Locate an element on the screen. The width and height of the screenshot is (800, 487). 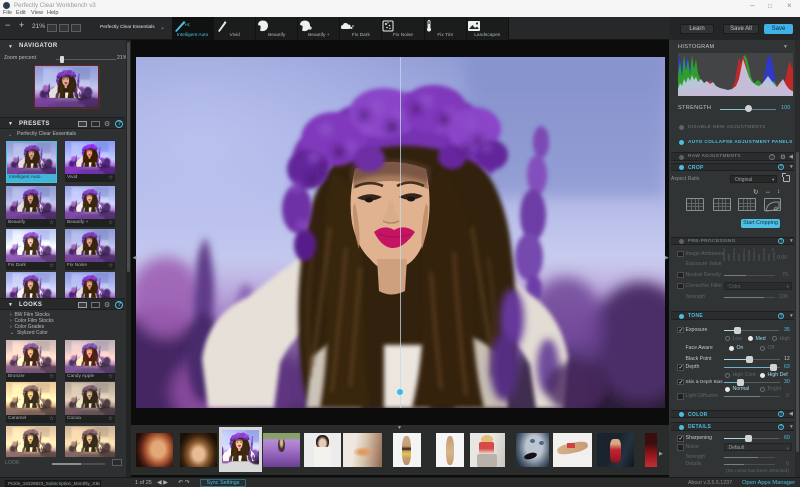
svg-text: HD is located at coordinates (187, 24).